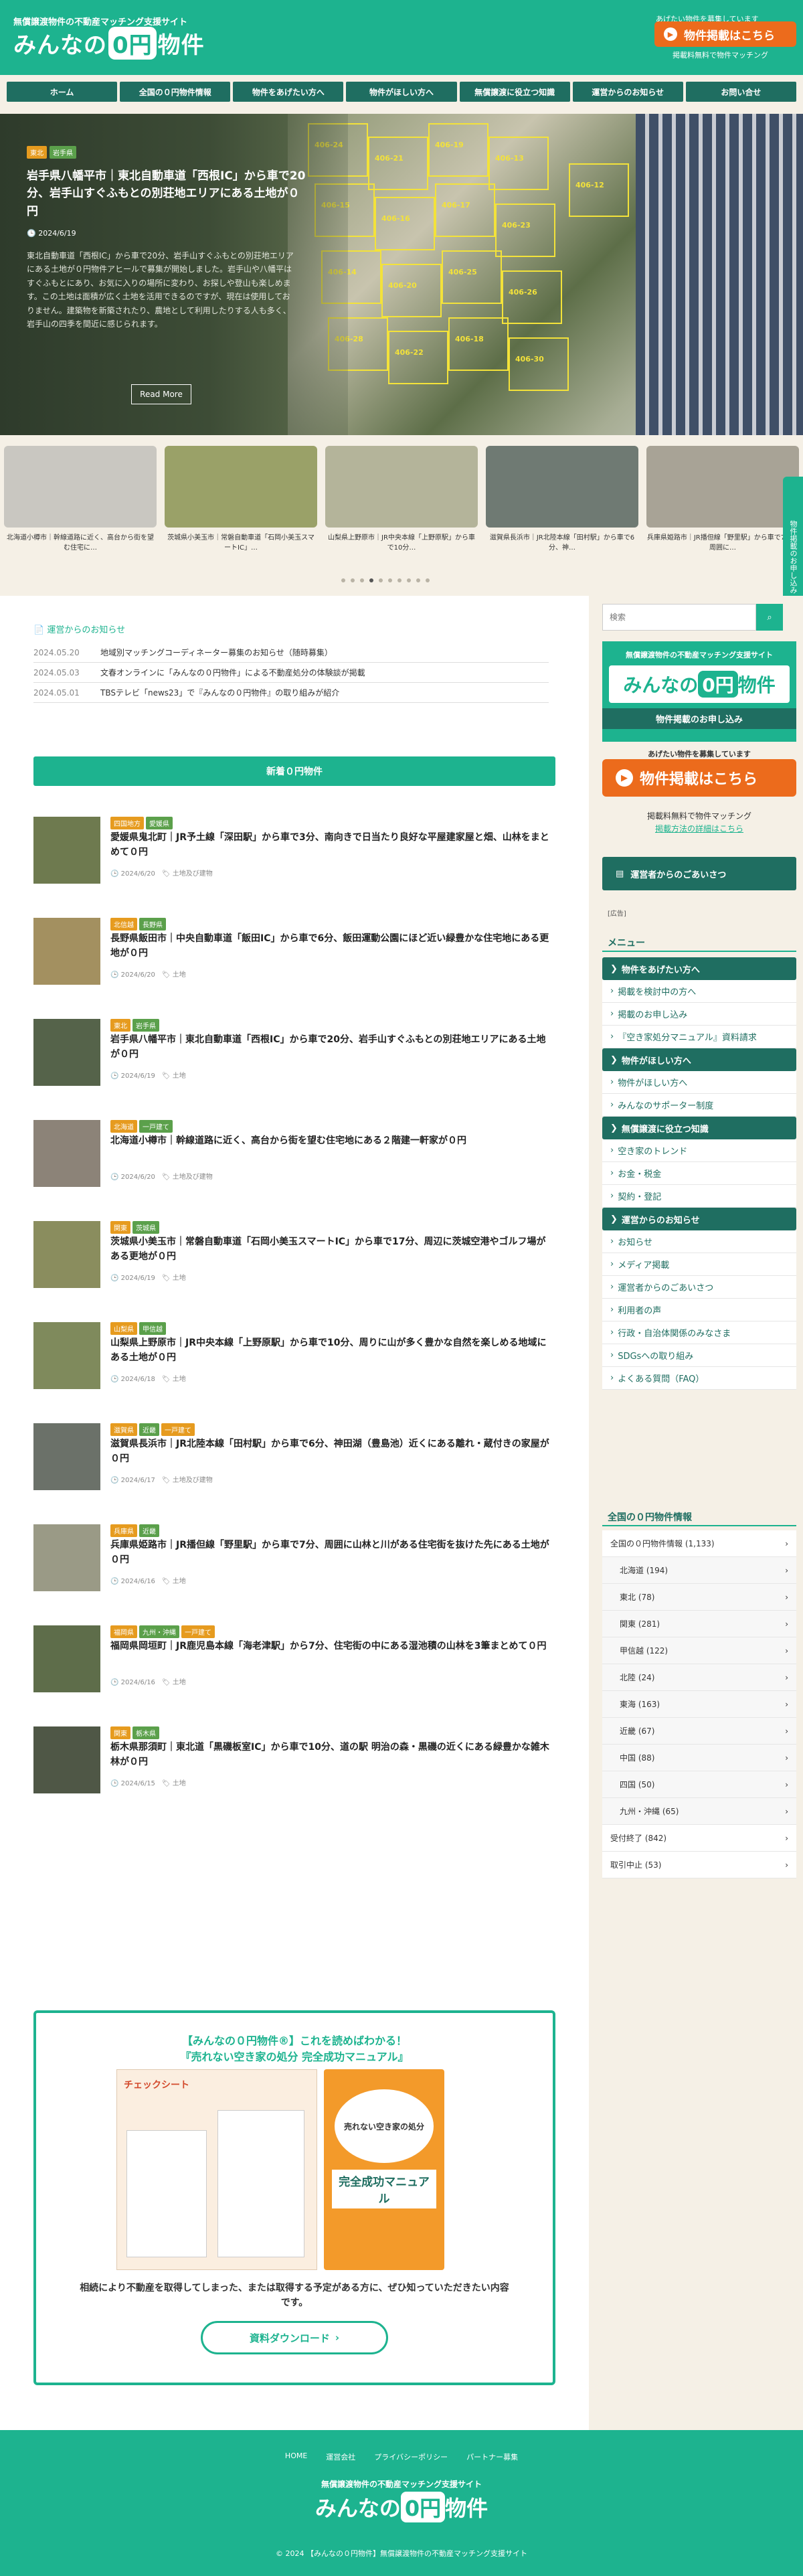  What do you see at coordinates (699, 1037) in the screenshot?
I see `menu-item: › 『空き家処分マニュアル』資料請求` at bounding box center [699, 1037].